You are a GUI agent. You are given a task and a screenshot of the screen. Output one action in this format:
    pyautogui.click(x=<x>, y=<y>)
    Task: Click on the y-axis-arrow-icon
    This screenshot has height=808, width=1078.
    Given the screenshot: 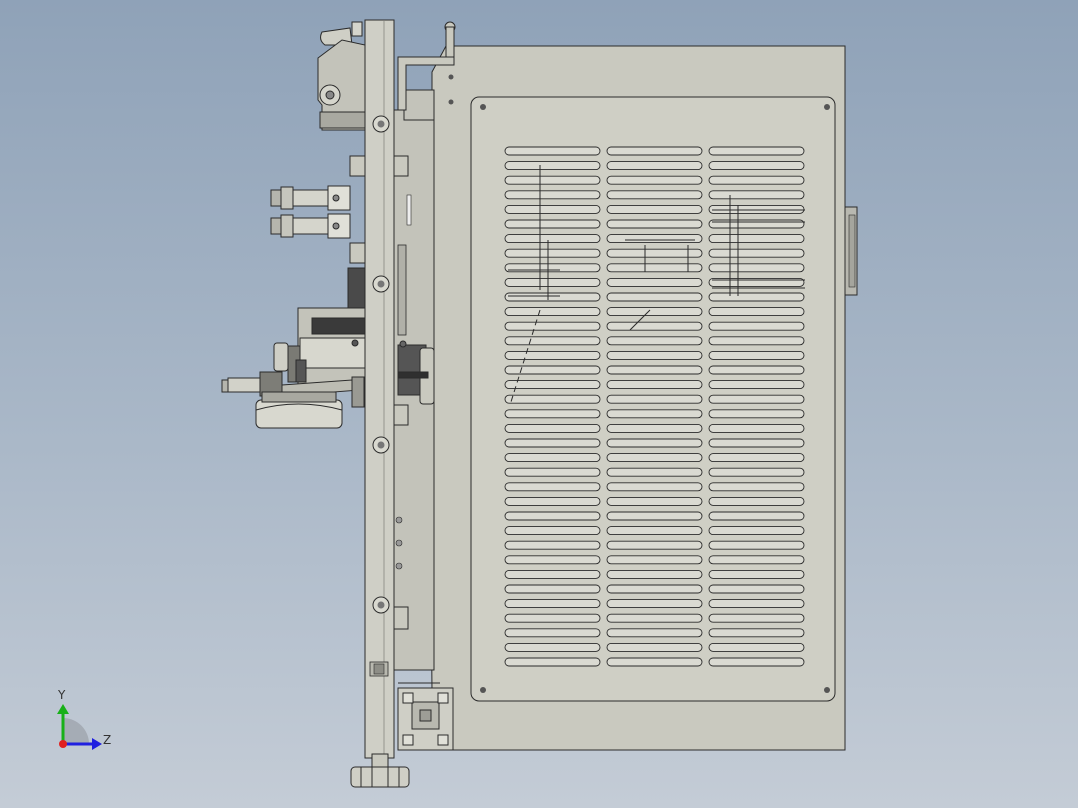 What is the action you would take?
    pyautogui.click(x=63, y=709)
    